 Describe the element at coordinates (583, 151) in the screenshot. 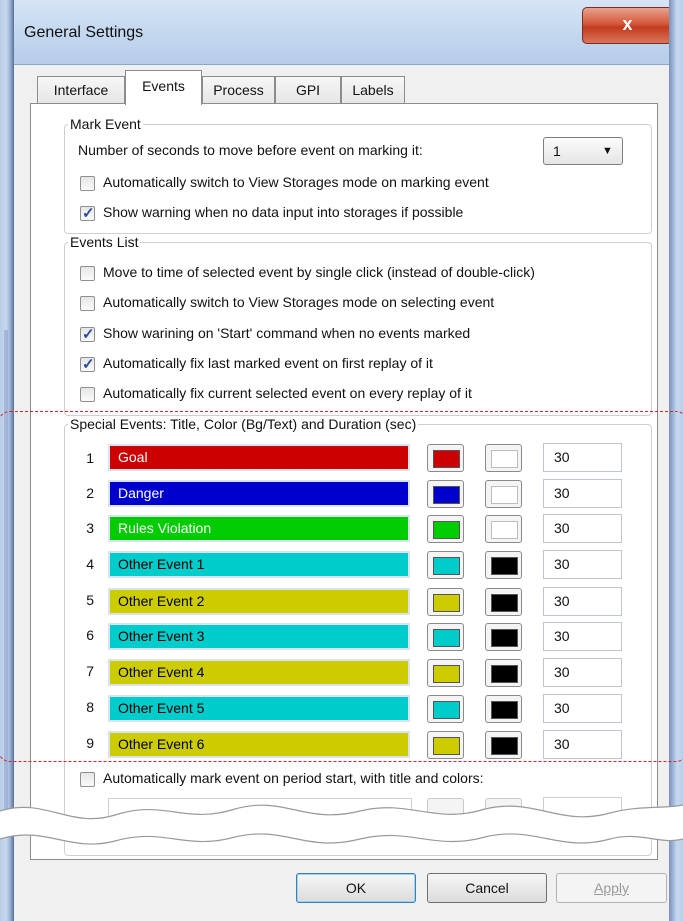

I see `seconds-dropdown: 1 ▼` at that location.